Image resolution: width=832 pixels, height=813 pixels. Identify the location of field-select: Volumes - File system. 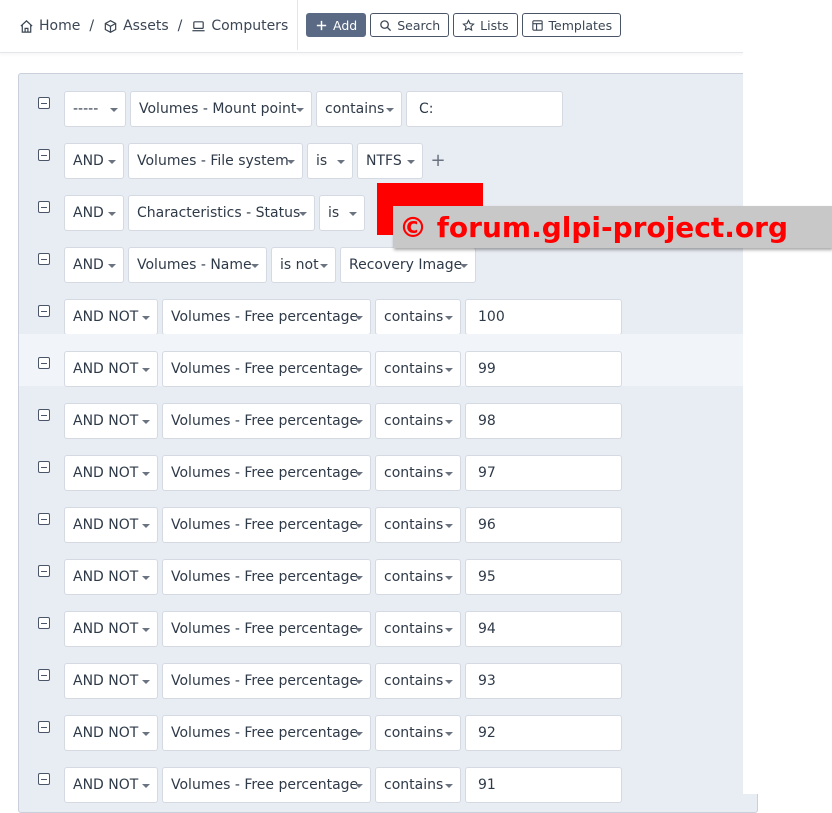
(215, 161).